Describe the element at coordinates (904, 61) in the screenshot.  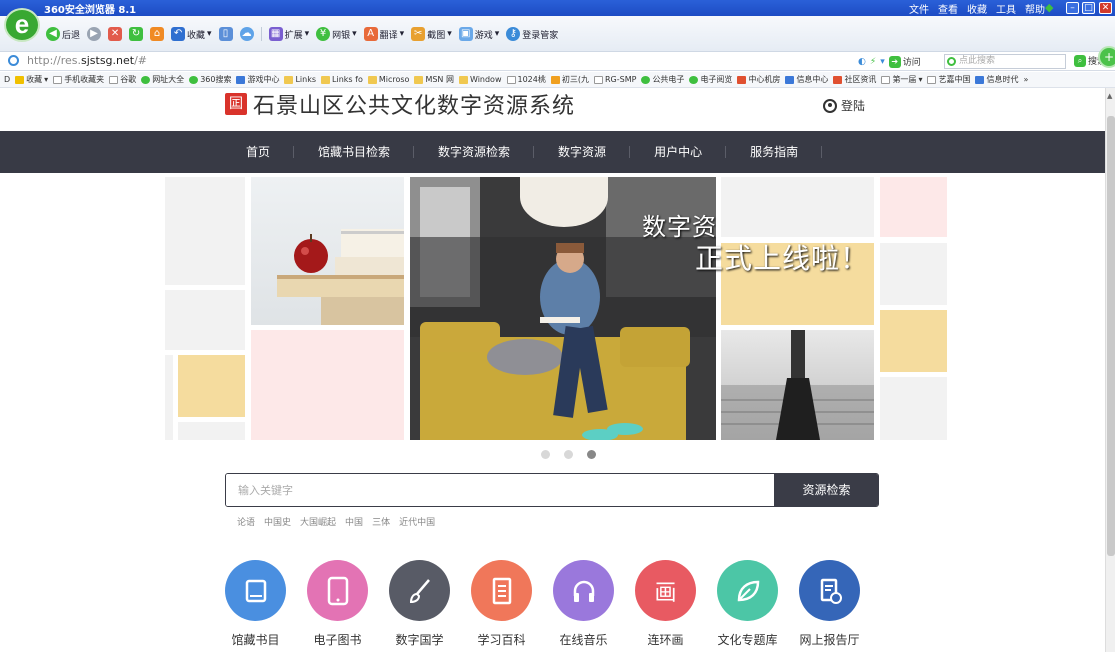
I see `visit-button: ➔ 访问` at that location.